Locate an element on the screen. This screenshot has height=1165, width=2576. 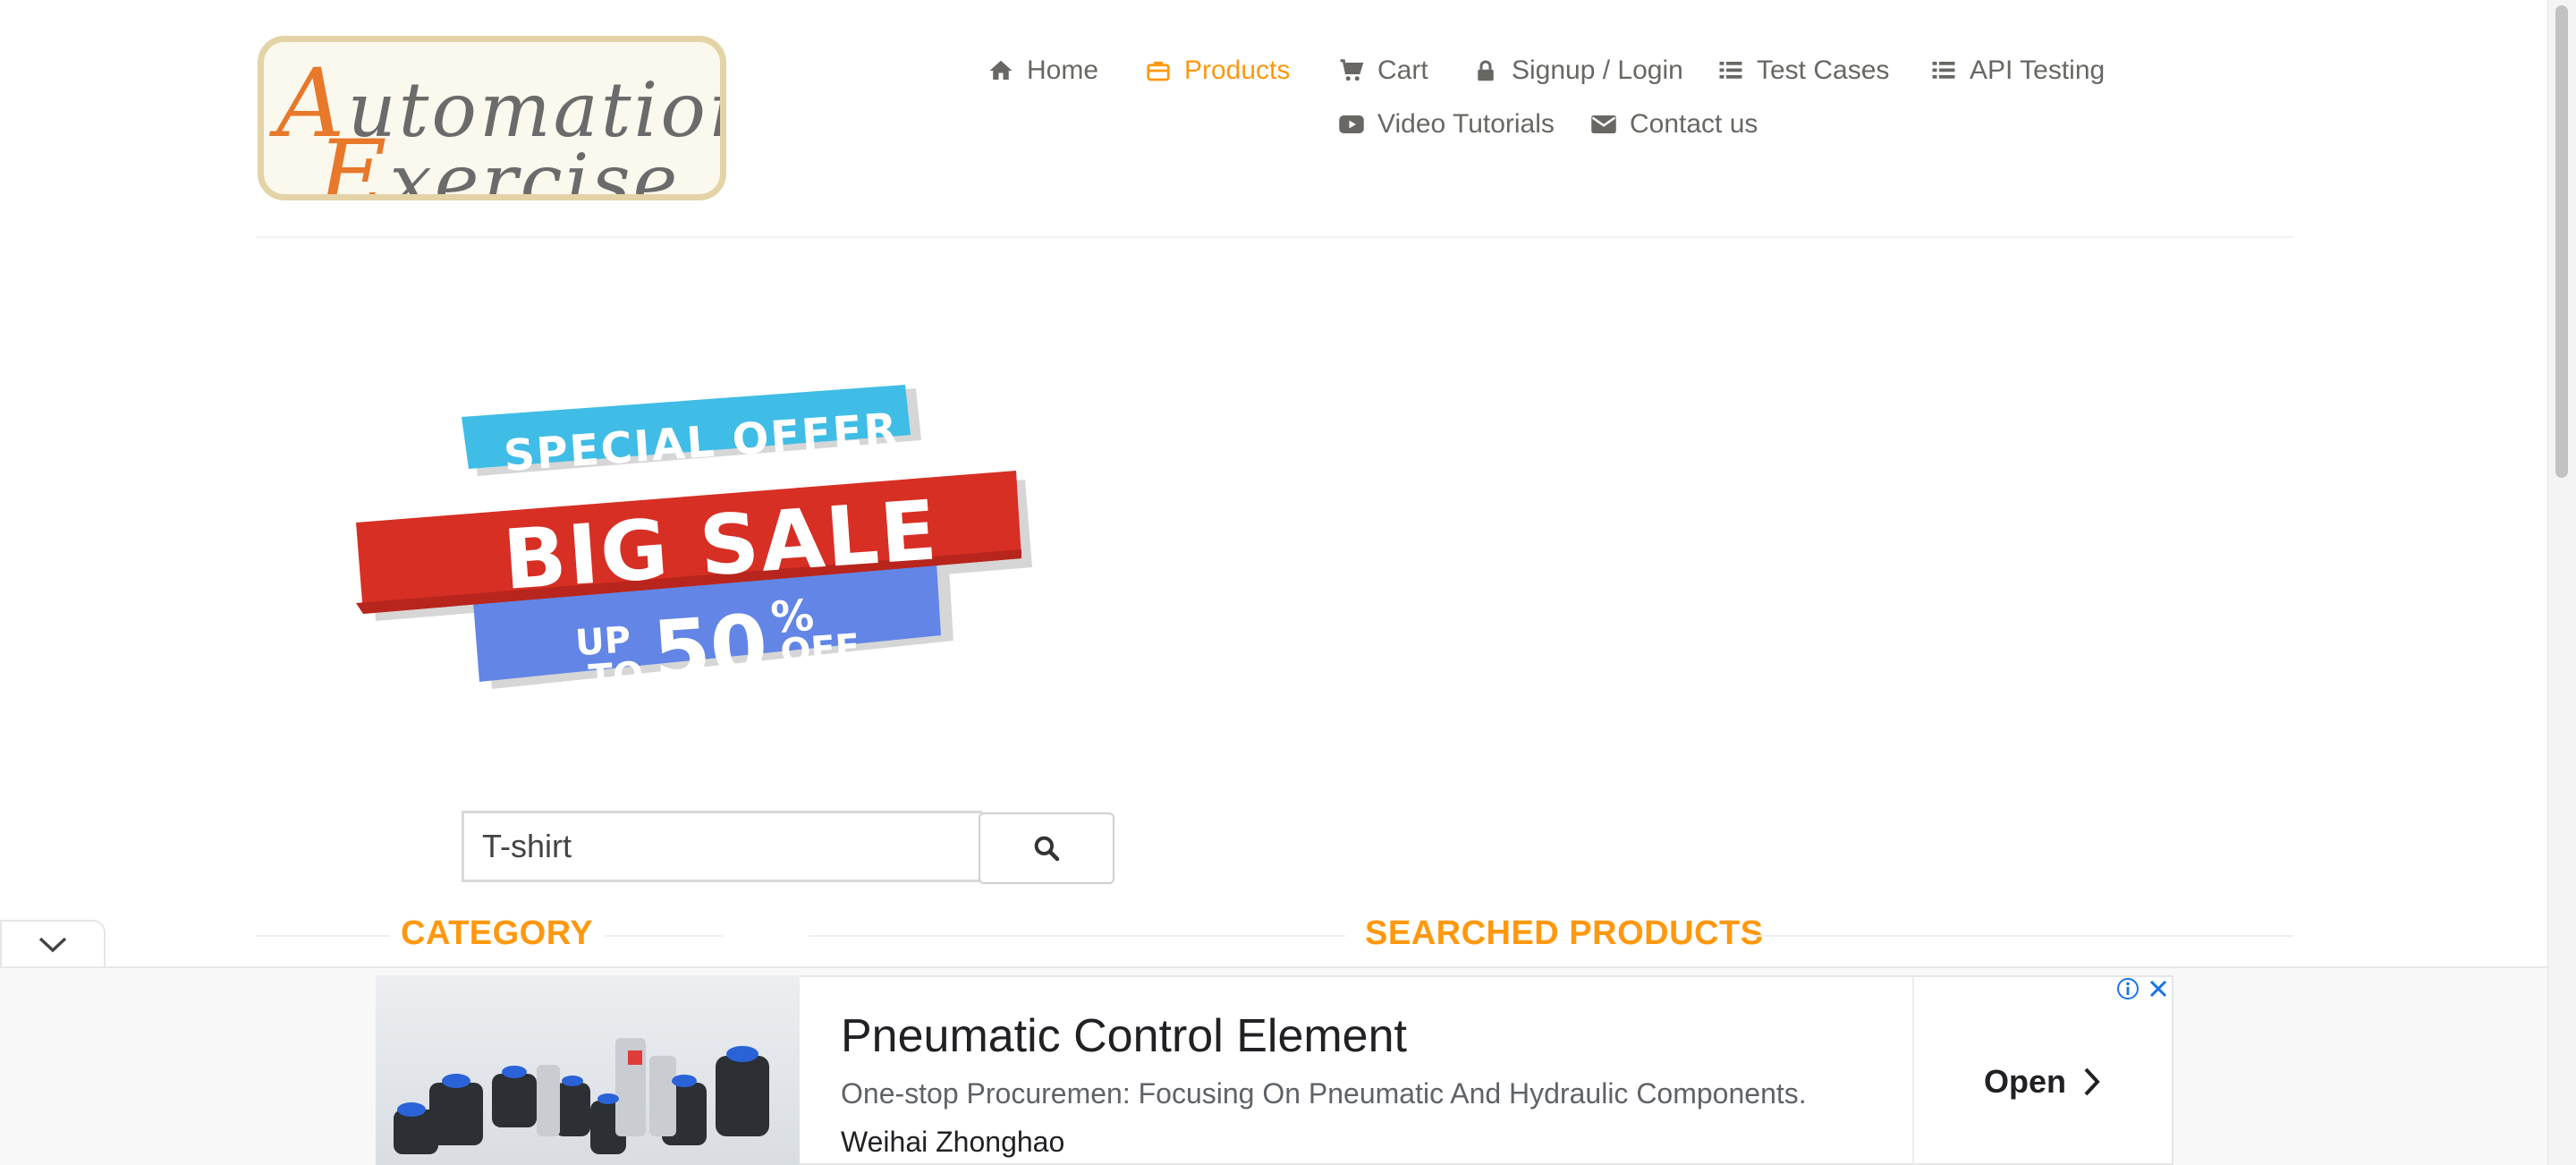
chevron-right-icon is located at coordinates (2092, 1082).